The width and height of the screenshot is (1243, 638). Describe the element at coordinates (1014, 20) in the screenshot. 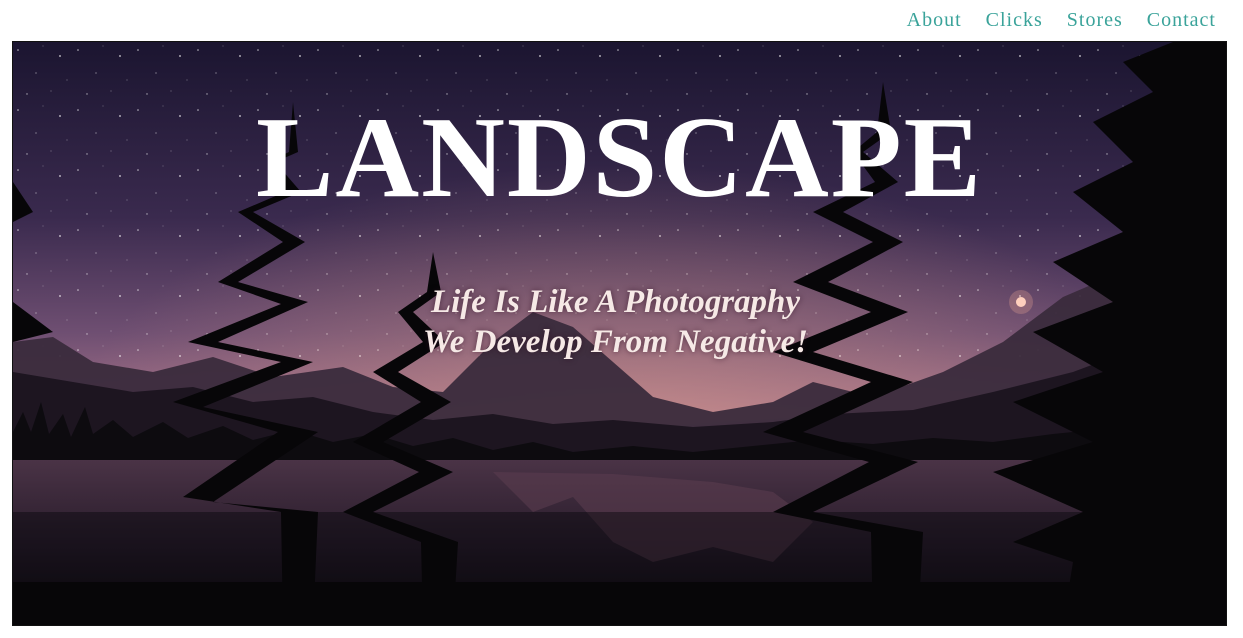

I see `nav-link-clicks: Clicks` at that location.